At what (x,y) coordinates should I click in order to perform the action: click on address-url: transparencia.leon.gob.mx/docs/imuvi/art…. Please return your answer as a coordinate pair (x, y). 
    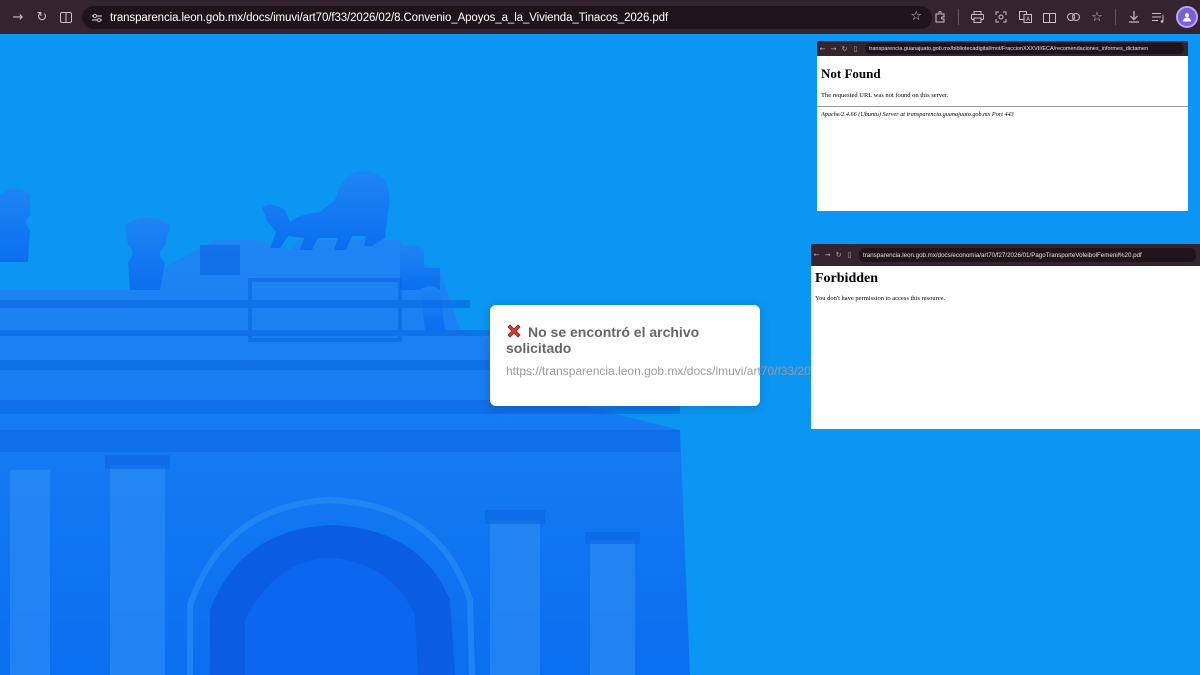
    Looking at the image, I should click on (389, 18).